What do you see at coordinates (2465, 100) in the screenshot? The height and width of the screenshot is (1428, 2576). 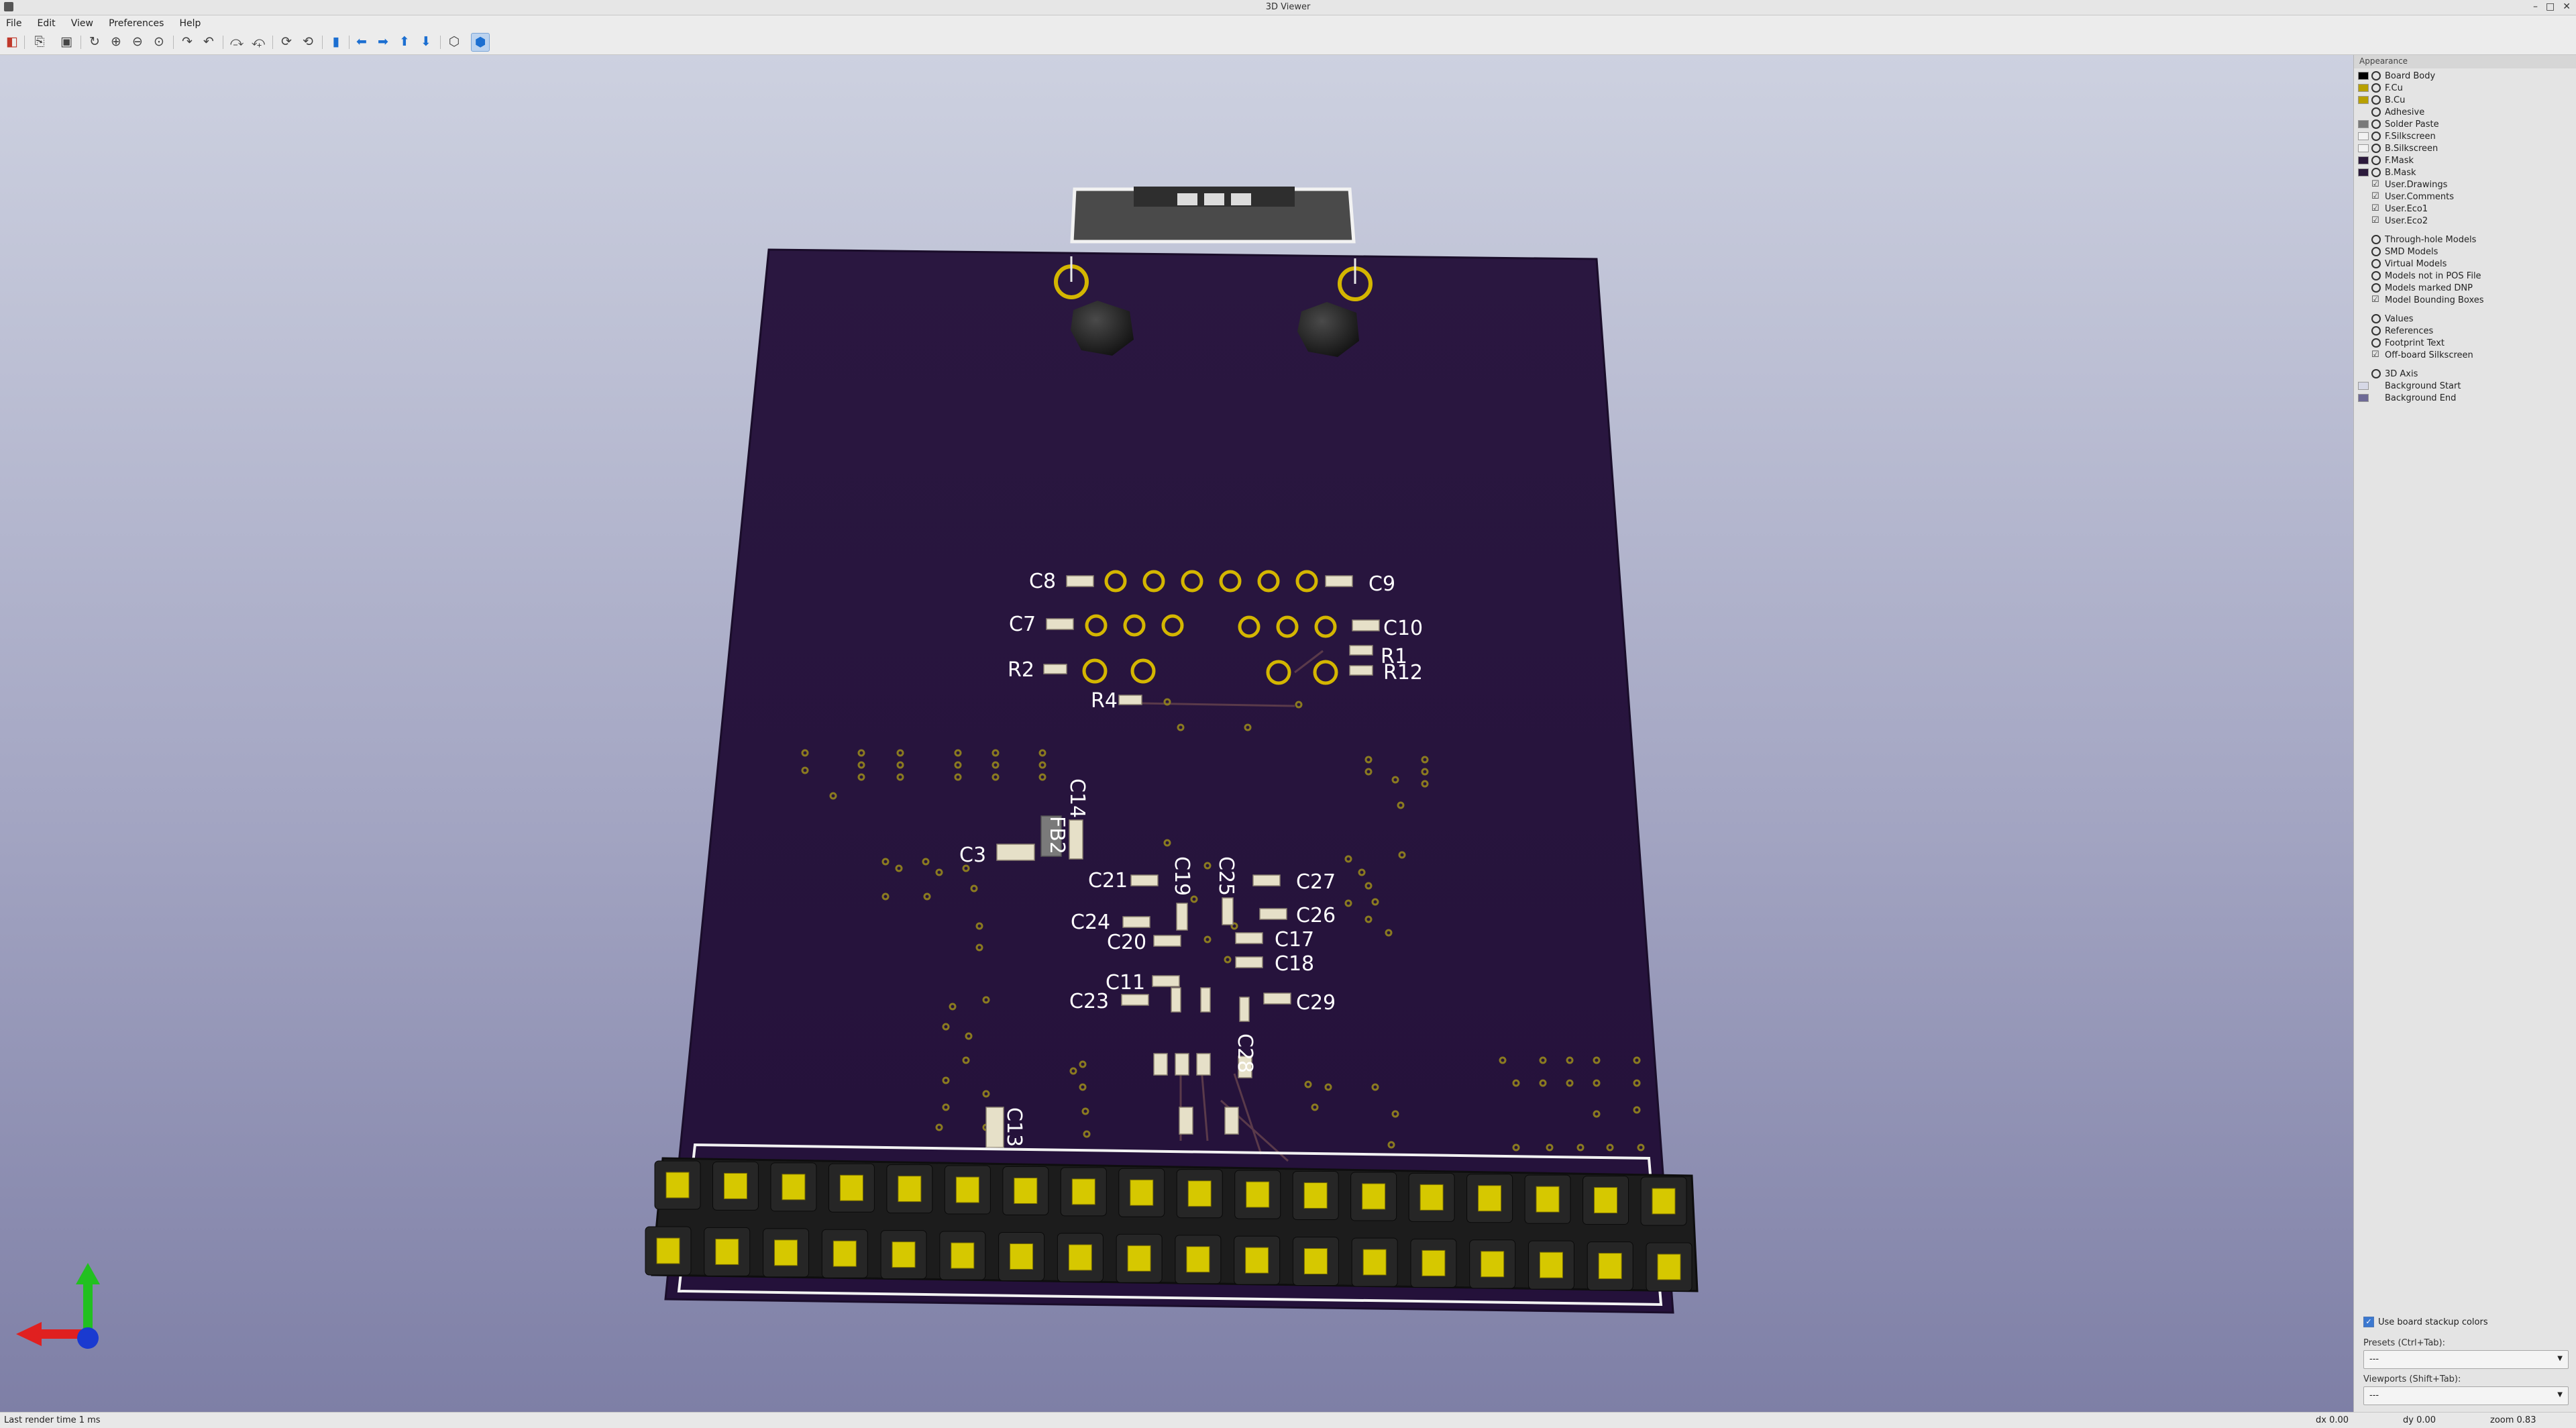 I see `layer-row: B.Cu` at bounding box center [2465, 100].